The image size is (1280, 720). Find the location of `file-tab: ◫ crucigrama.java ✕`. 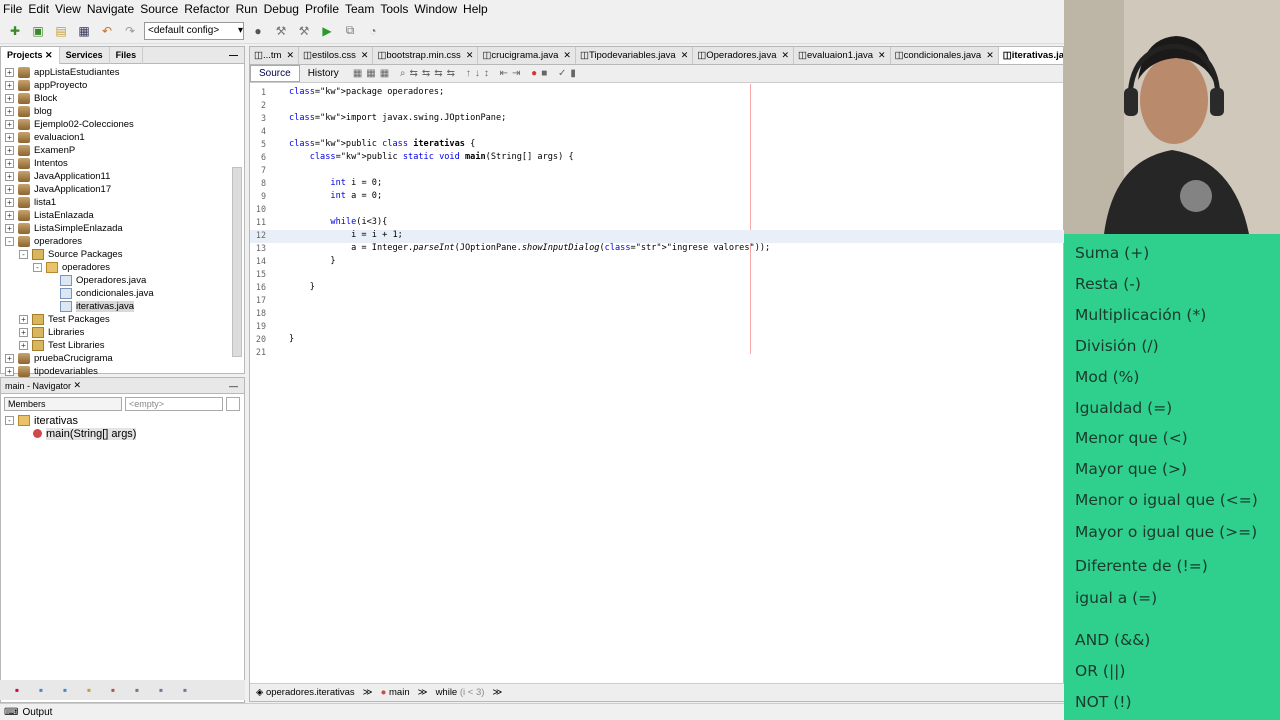

file-tab: ◫ crucigrama.java ✕ is located at coordinates (527, 55).